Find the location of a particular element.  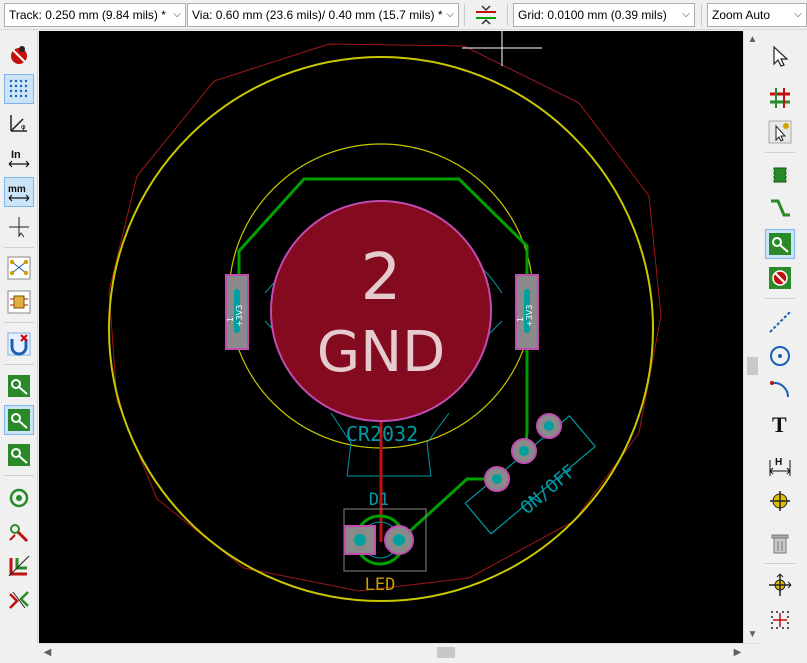

svg-text: T is located at coordinates (779, 423).